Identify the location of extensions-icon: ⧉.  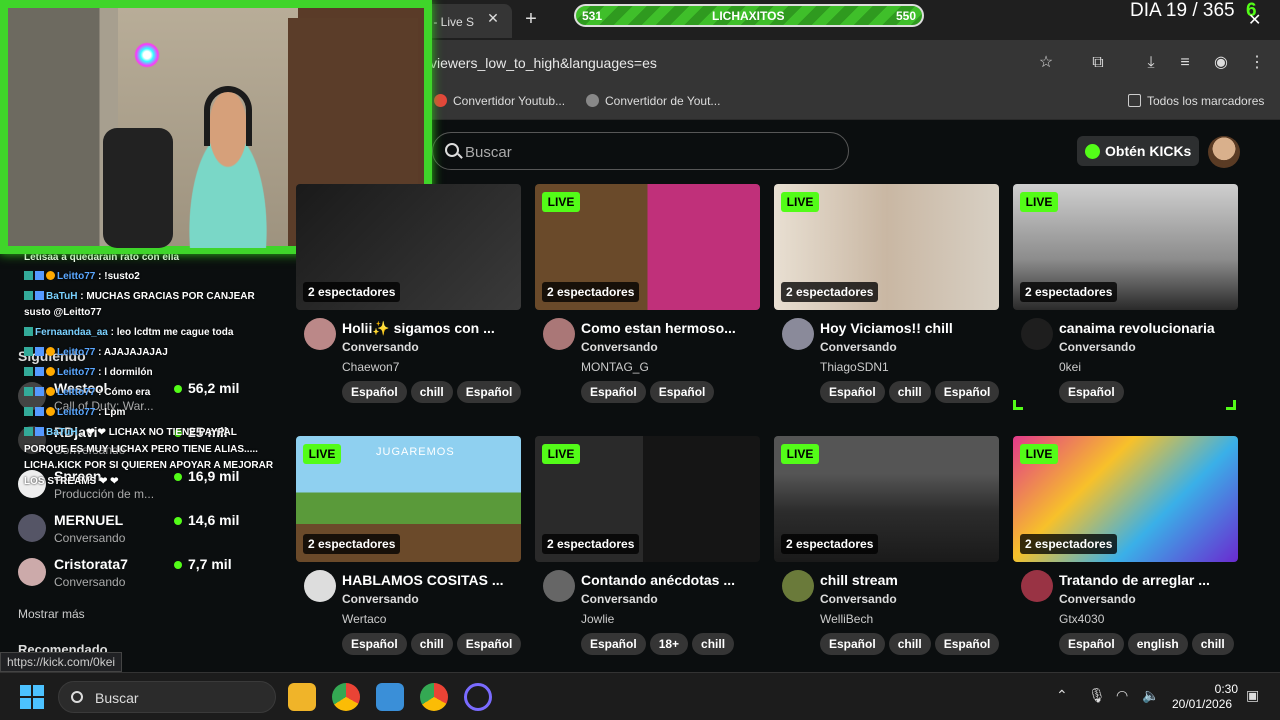
(1098, 63).